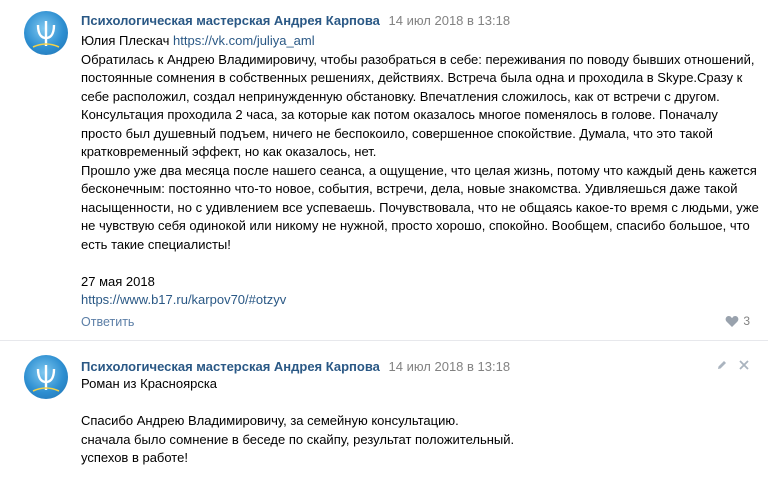  Describe the element at coordinates (732, 321) in the screenshot. I see `heart-icon` at that location.